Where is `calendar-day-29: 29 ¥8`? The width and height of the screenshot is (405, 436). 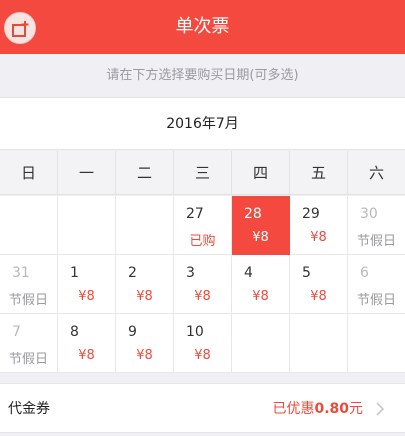 calendar-day-29: 29 ¥8 is located at coordinates (319, 225).